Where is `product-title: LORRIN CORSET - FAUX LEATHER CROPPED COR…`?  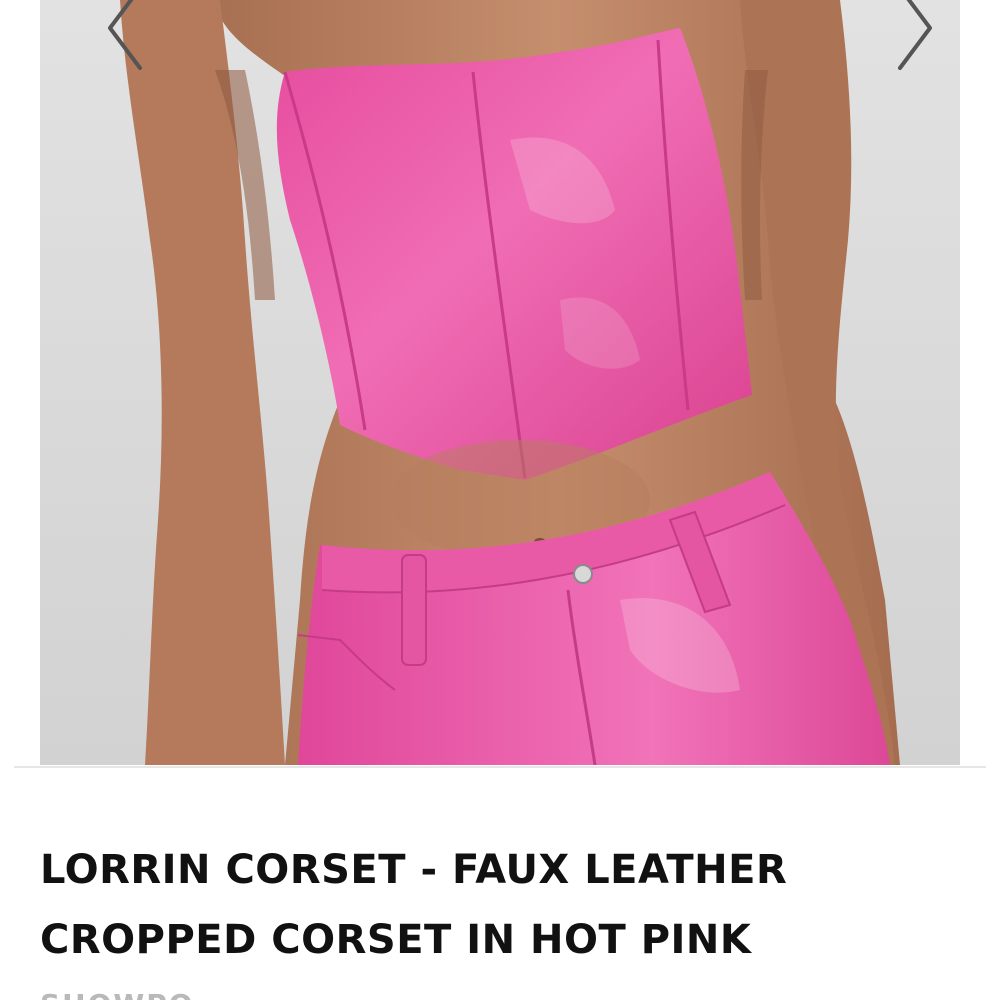 product-title: LORRIN CORSET - FAUX LEATHER CROPPED COR… is located at coordinates (414, 905).